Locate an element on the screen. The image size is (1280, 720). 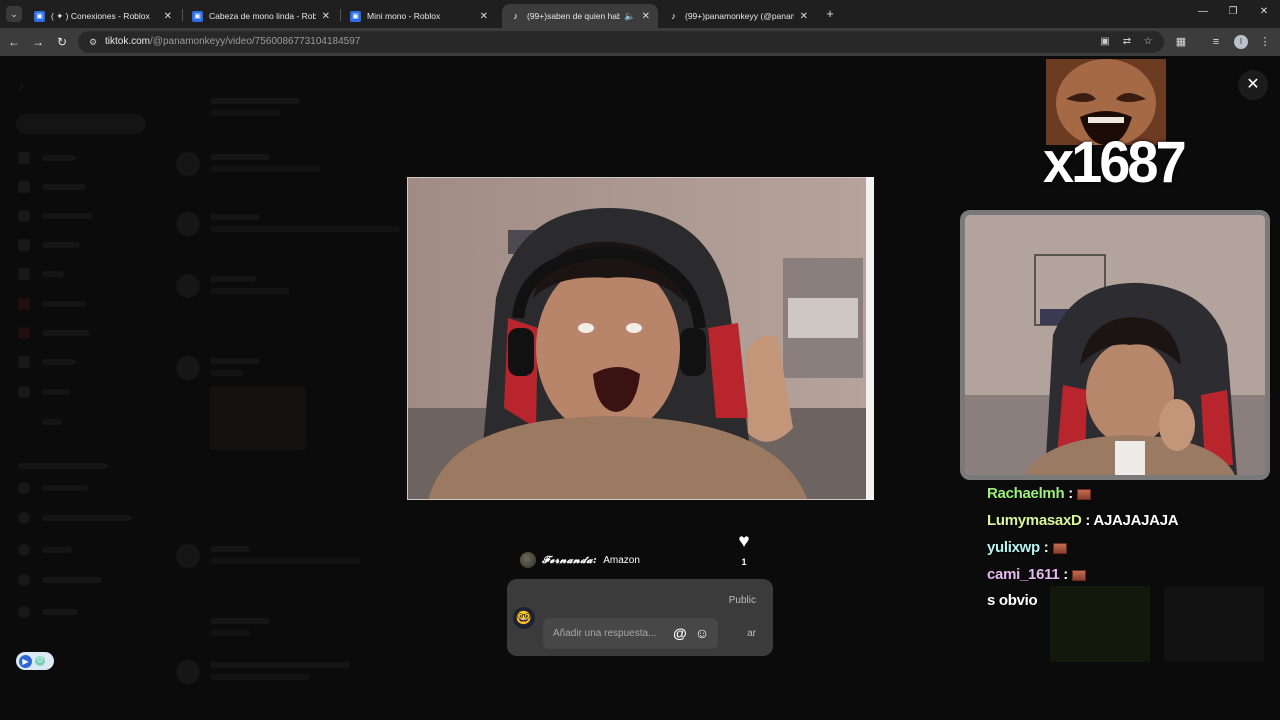
chat-message: yulixwp : is located at coordinates (1027, 547).